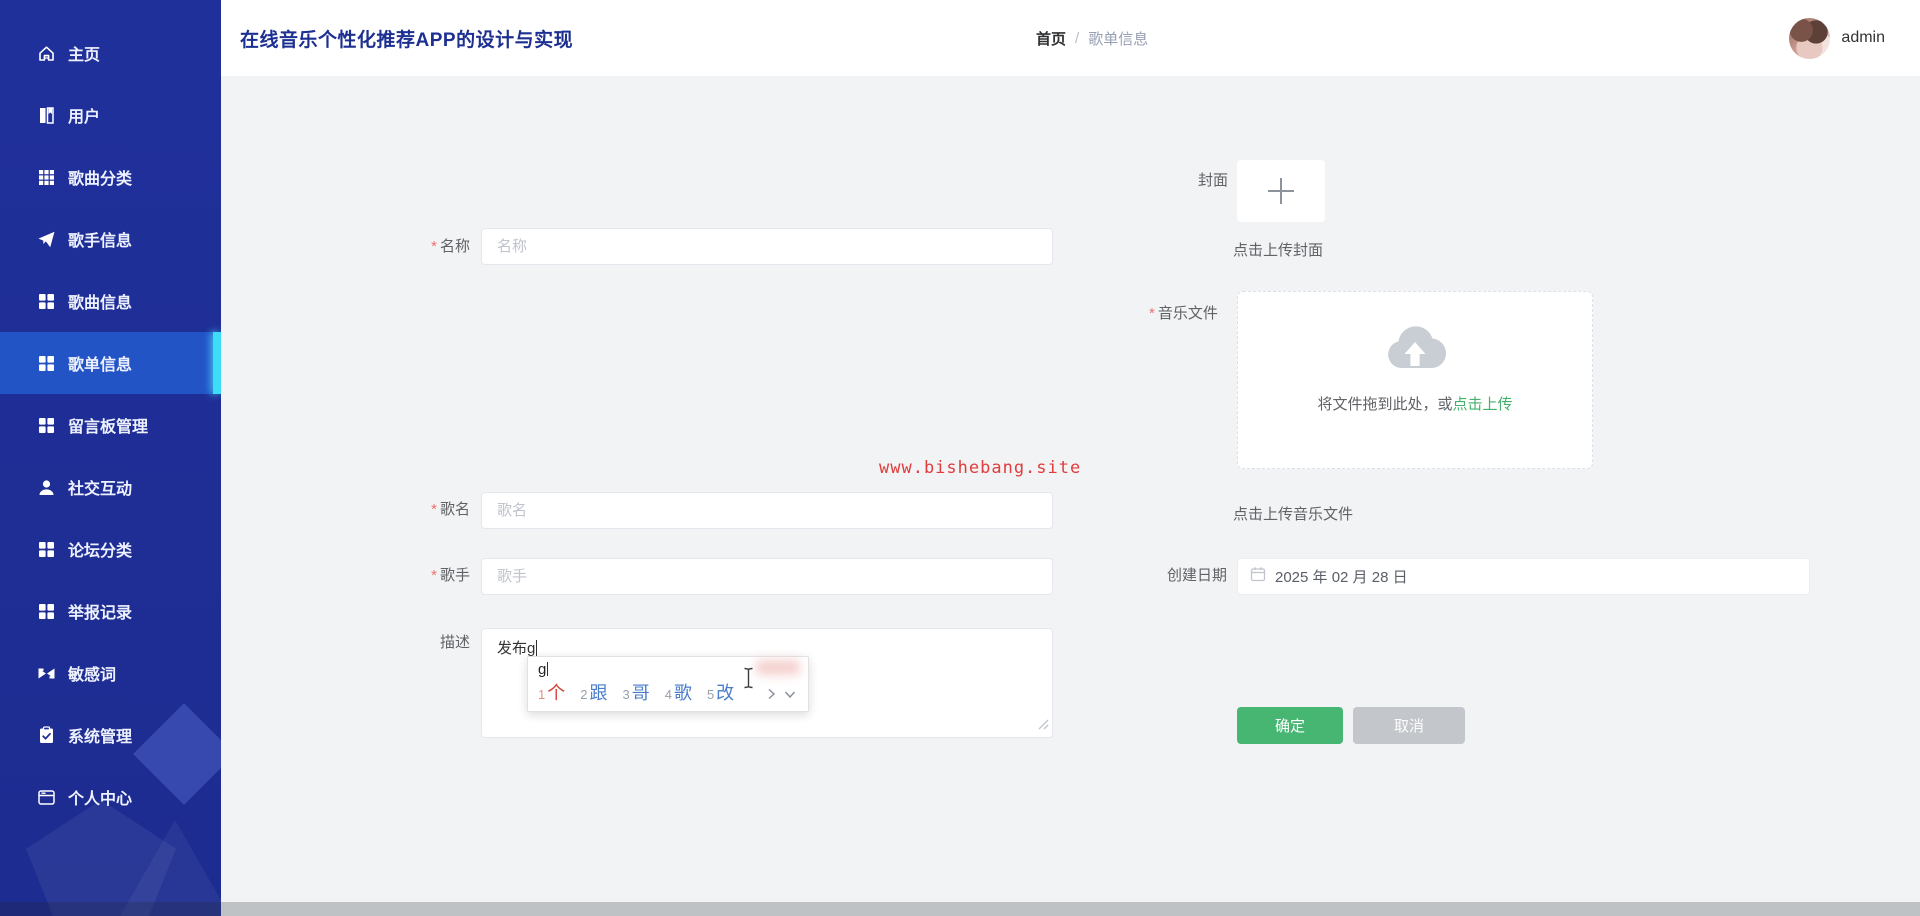 This screenshot has width=1920, height=916. Describe the element at coordinates (537, 648) in the screenshot. I see `text-caret` at that location.